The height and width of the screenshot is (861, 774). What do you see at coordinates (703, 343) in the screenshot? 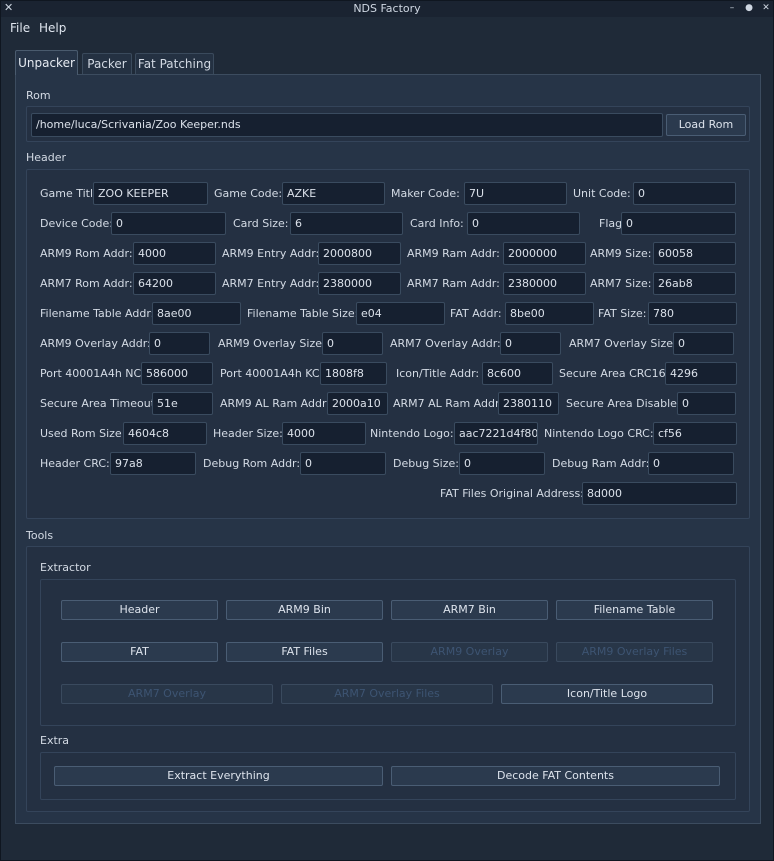
I see `arm7-overlay-size-input: 0` at bounding box center [703, 343].